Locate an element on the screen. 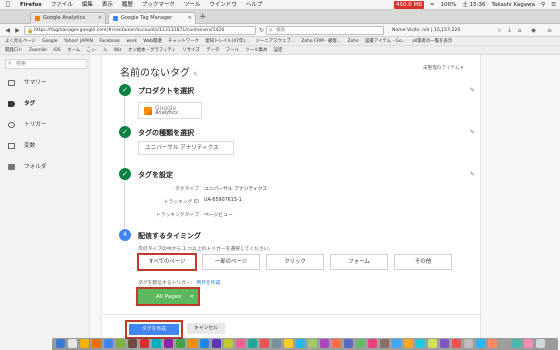  bookmark: work is located at coordinates (131, 41).